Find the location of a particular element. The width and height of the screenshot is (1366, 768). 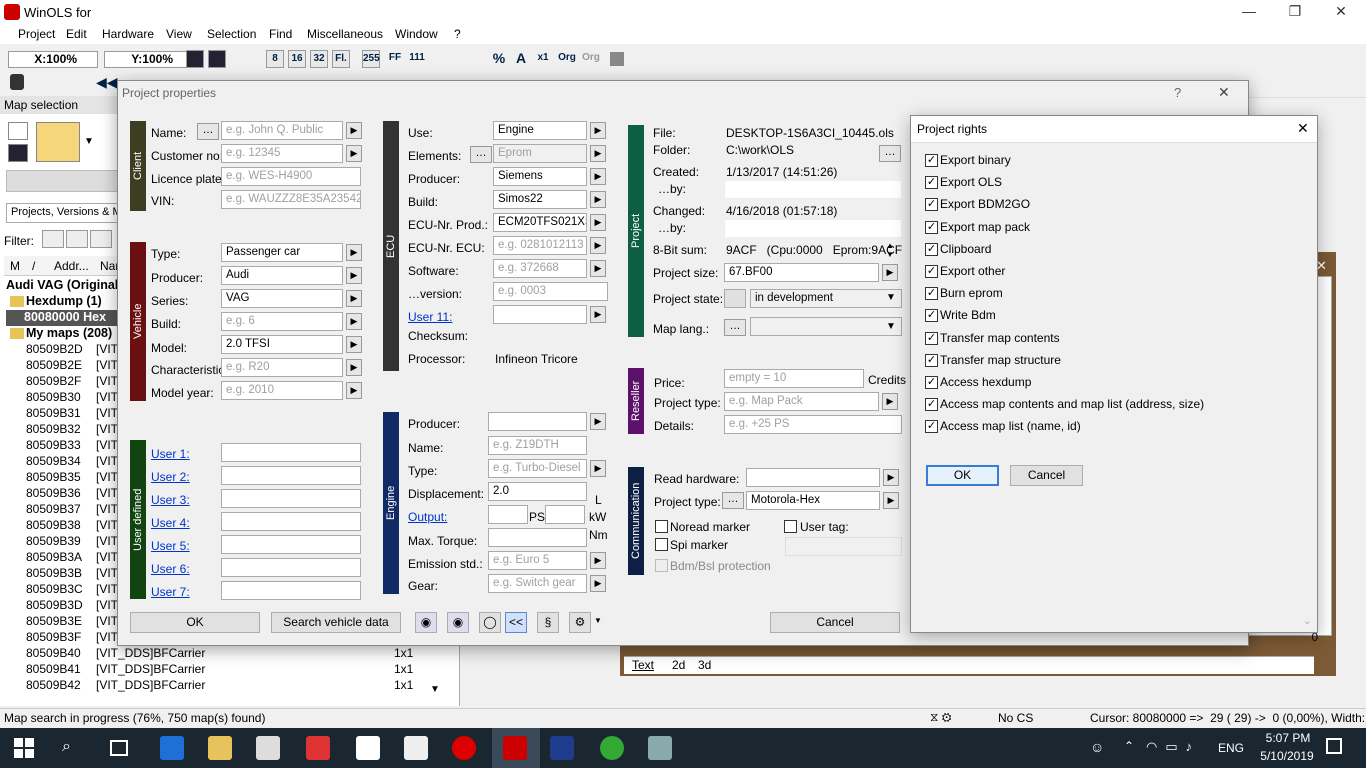

cancel-button: Cancel is located at coordinates (835, 622).